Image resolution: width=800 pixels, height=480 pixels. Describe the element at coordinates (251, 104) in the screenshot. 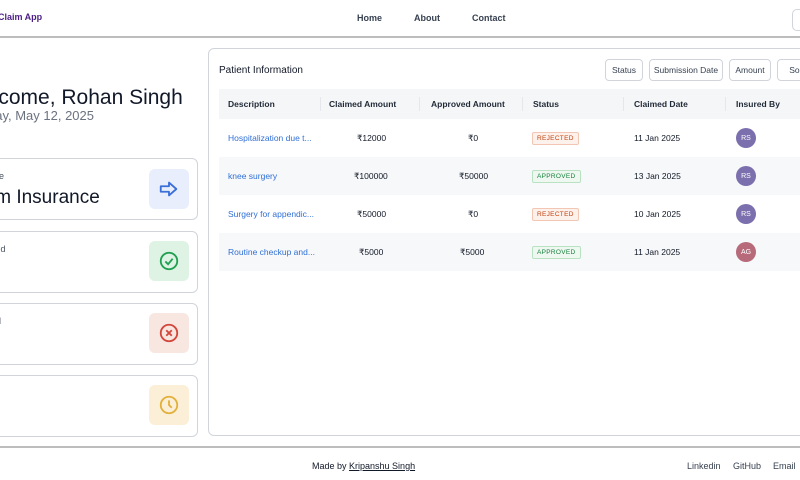

I see `column-description: Description` at that location.